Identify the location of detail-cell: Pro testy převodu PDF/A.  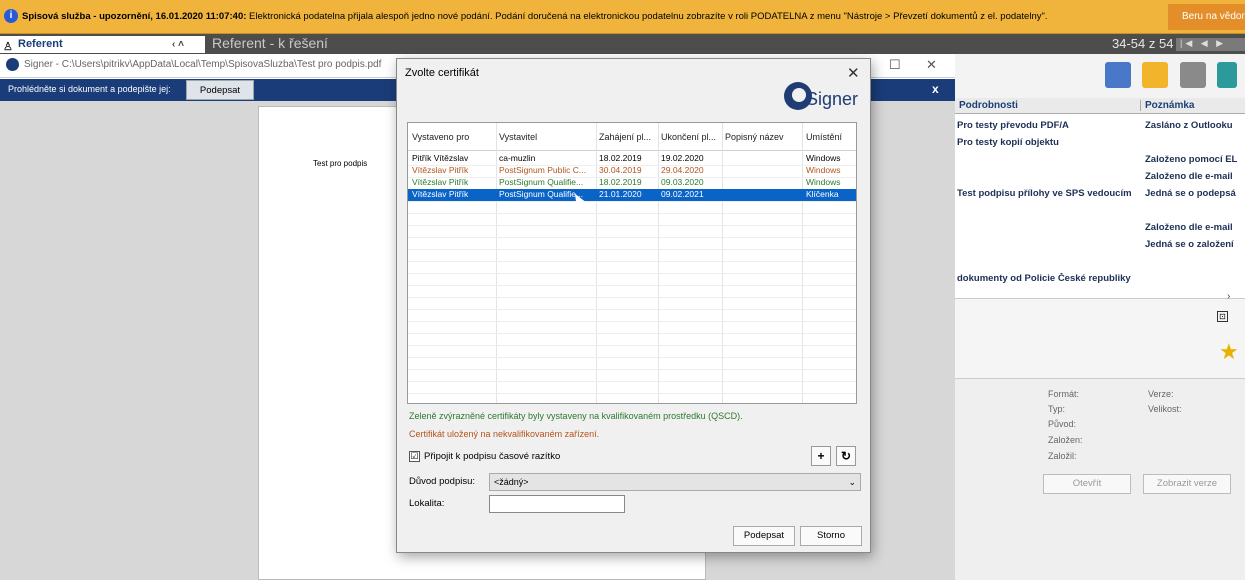
(1048, 125).